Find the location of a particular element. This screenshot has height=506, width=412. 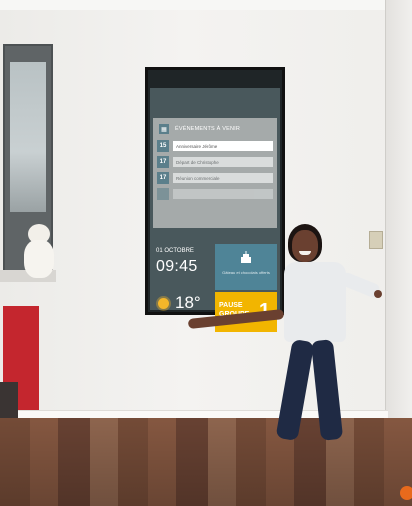

events-header: ▦ ÉVÉNEMENTS À VENIR is located at coordinates (215, 129).